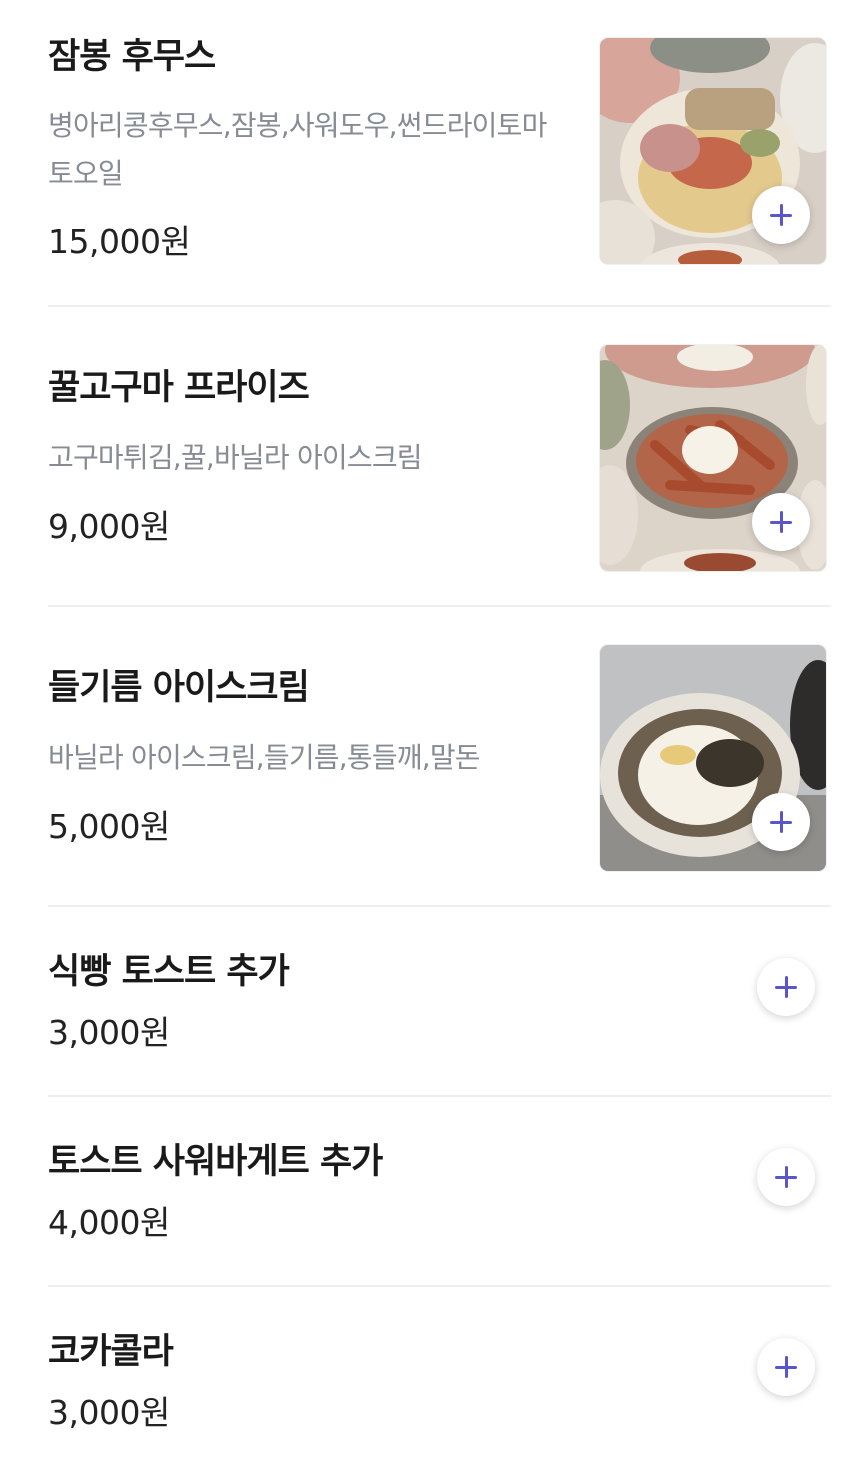 The image size is (860, 1471). What do you see at coordinates (439, 1007) in the screenshot?
I see `menu-item-bread-toast-extra: 식빵 토스트 추가 3,000원` at bounding box center [439, 1007].